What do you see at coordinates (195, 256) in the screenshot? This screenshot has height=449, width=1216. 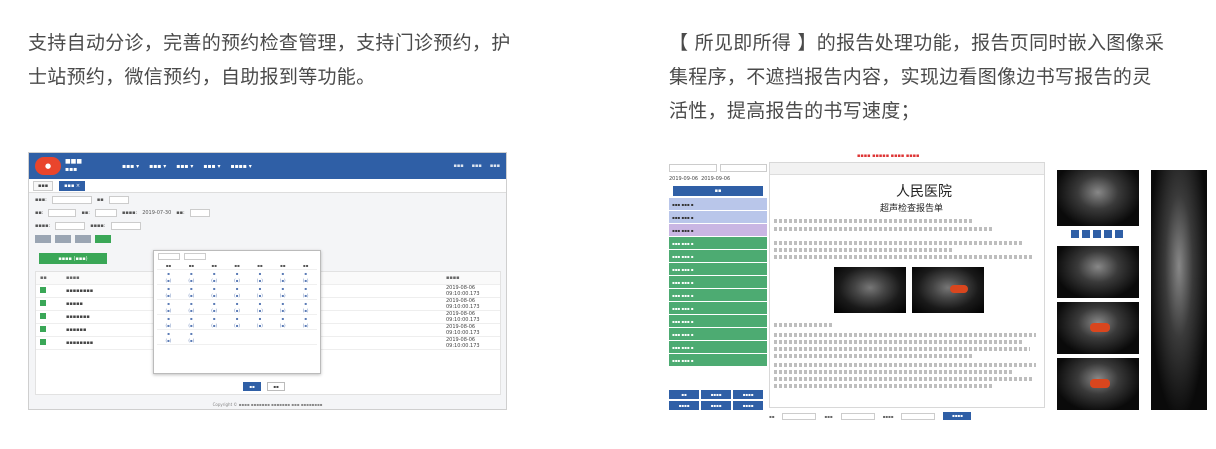 I see `month-select` at bounding box center [195, 256].